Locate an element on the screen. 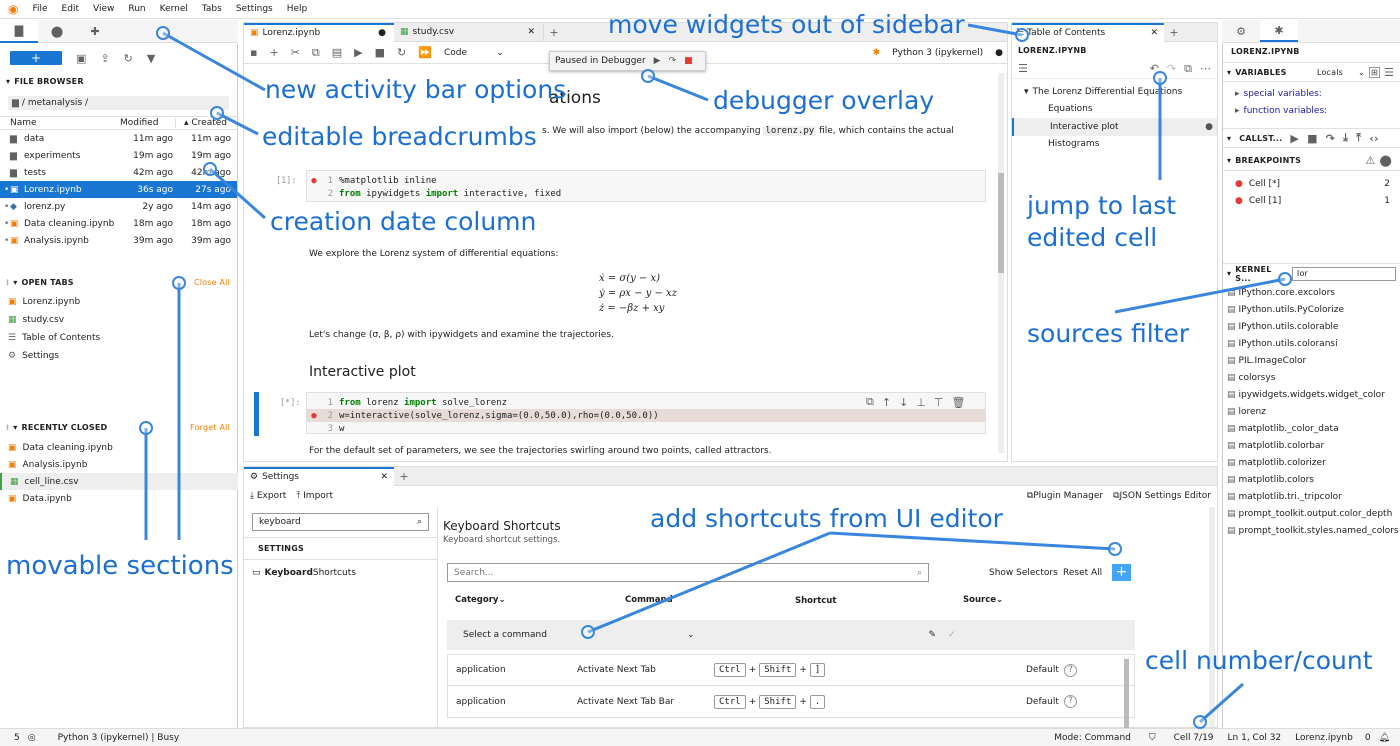 The image size is (1400, 746). callout-move-widgets: move widgets out of sidebar is located at coordinates (786, 24).